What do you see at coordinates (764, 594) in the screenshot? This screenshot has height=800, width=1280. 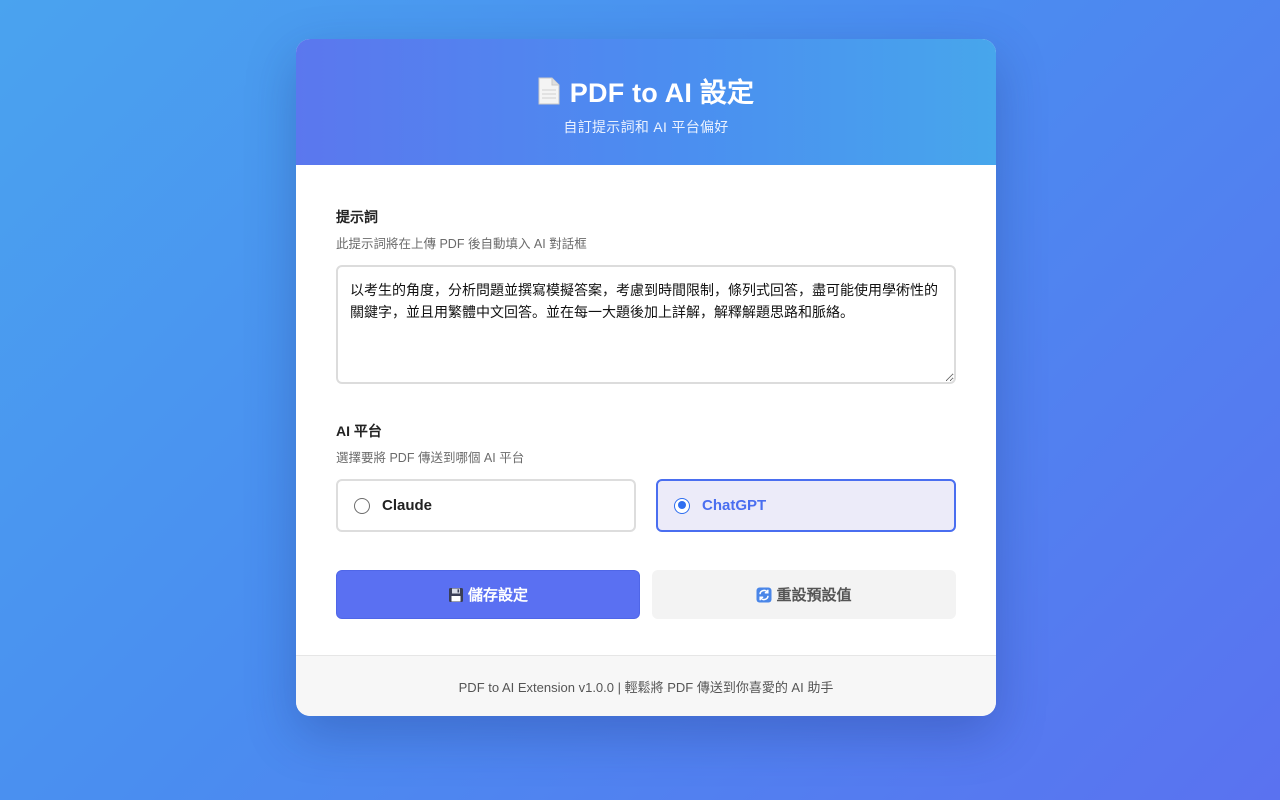 I see `refresh-icon` at bounding box center [764, 594].